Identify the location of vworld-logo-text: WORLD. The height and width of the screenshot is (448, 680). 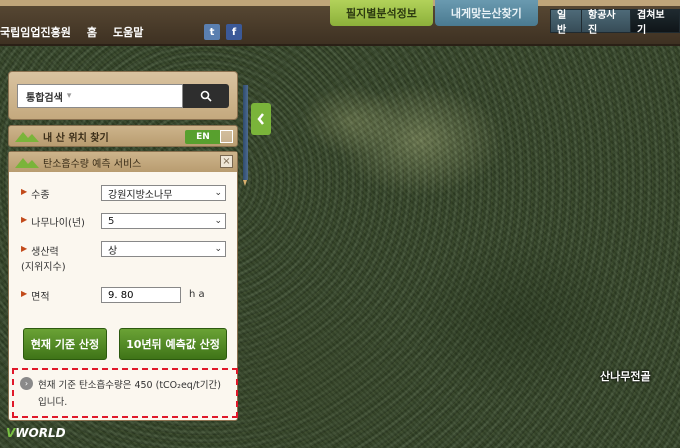
(40, 433).